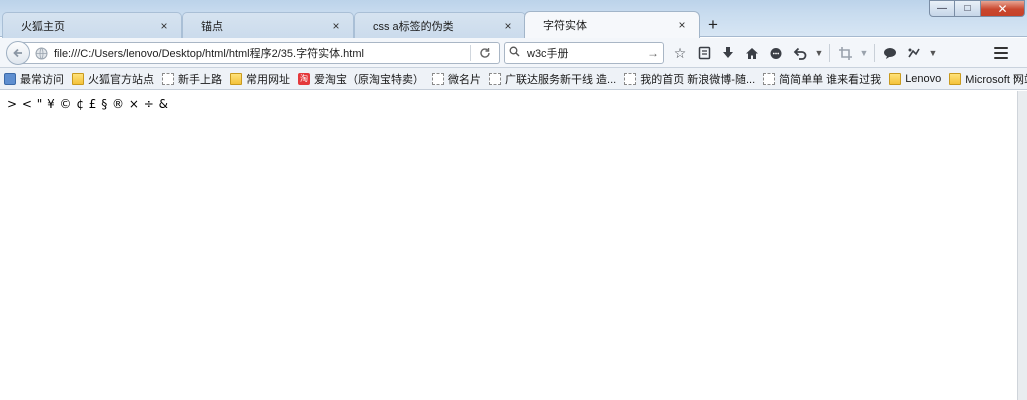  I want to click on bookmark-most-visited: 最常访问, so click(34, 79).